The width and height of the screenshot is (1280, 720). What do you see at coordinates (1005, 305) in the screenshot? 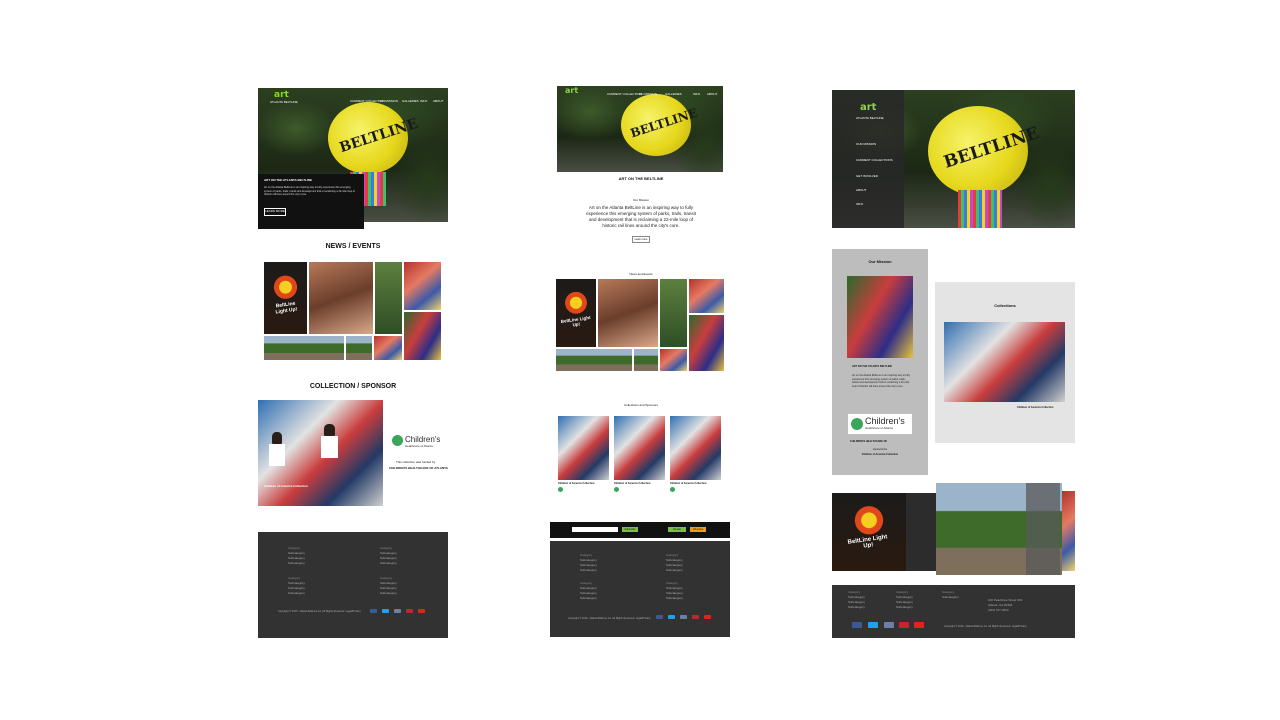
I see `collections-heading: Collections` at bounding box center [1005, 305].